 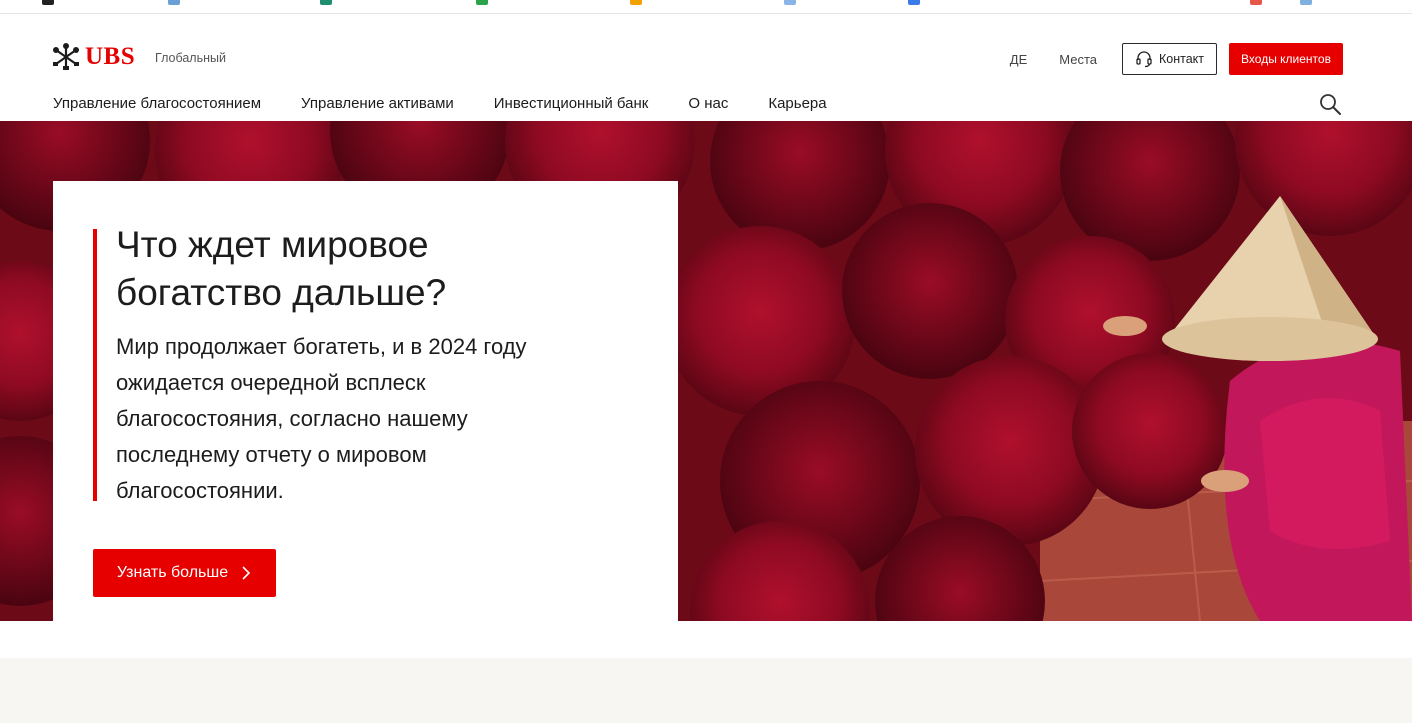 I want to click on learn-more-button: Узнать больше, so click(x=184, y=573).